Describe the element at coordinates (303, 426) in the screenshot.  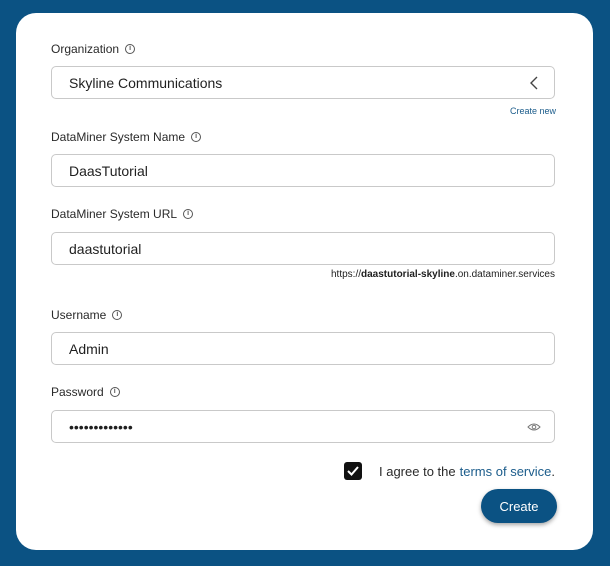
I see `password-input: •••••••••••••` at that location.